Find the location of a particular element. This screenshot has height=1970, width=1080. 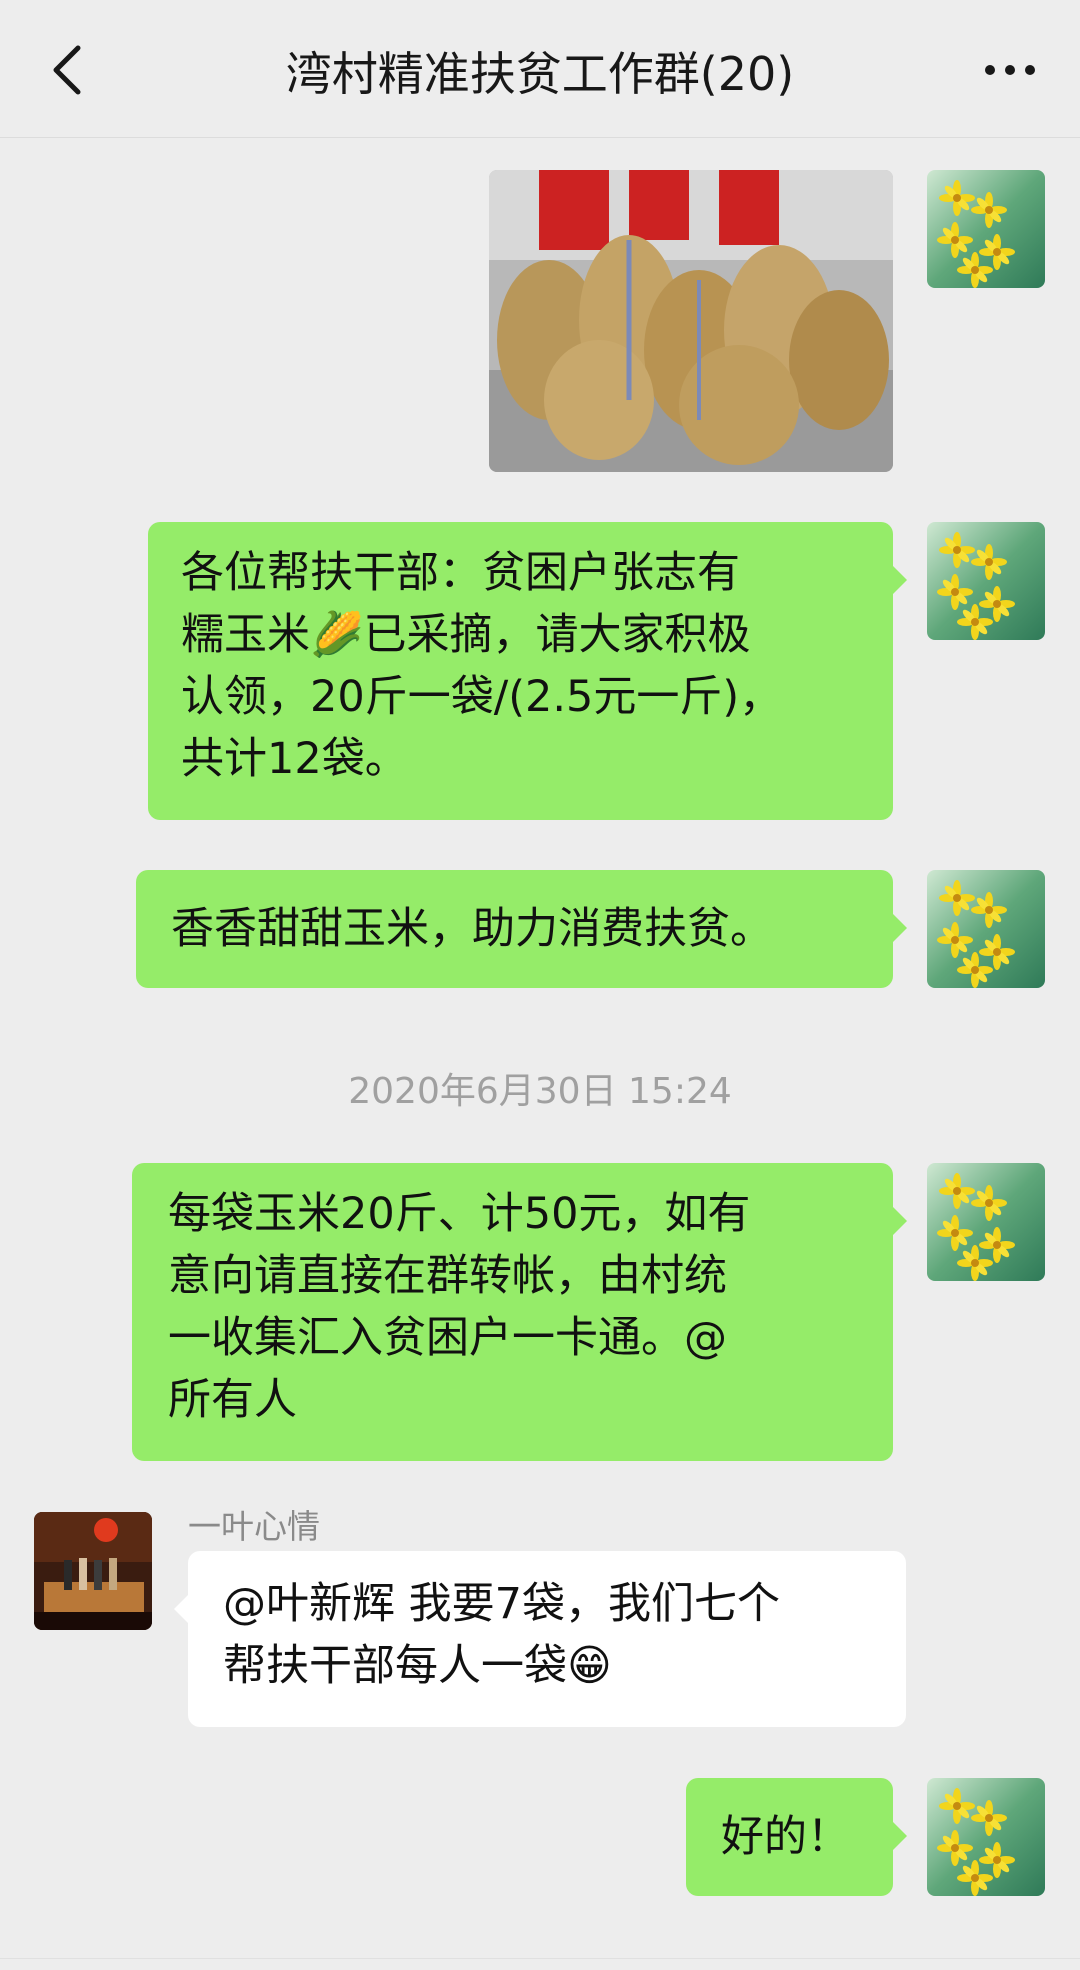

message-line: 好的！ is located at coordinates (785, 1837).